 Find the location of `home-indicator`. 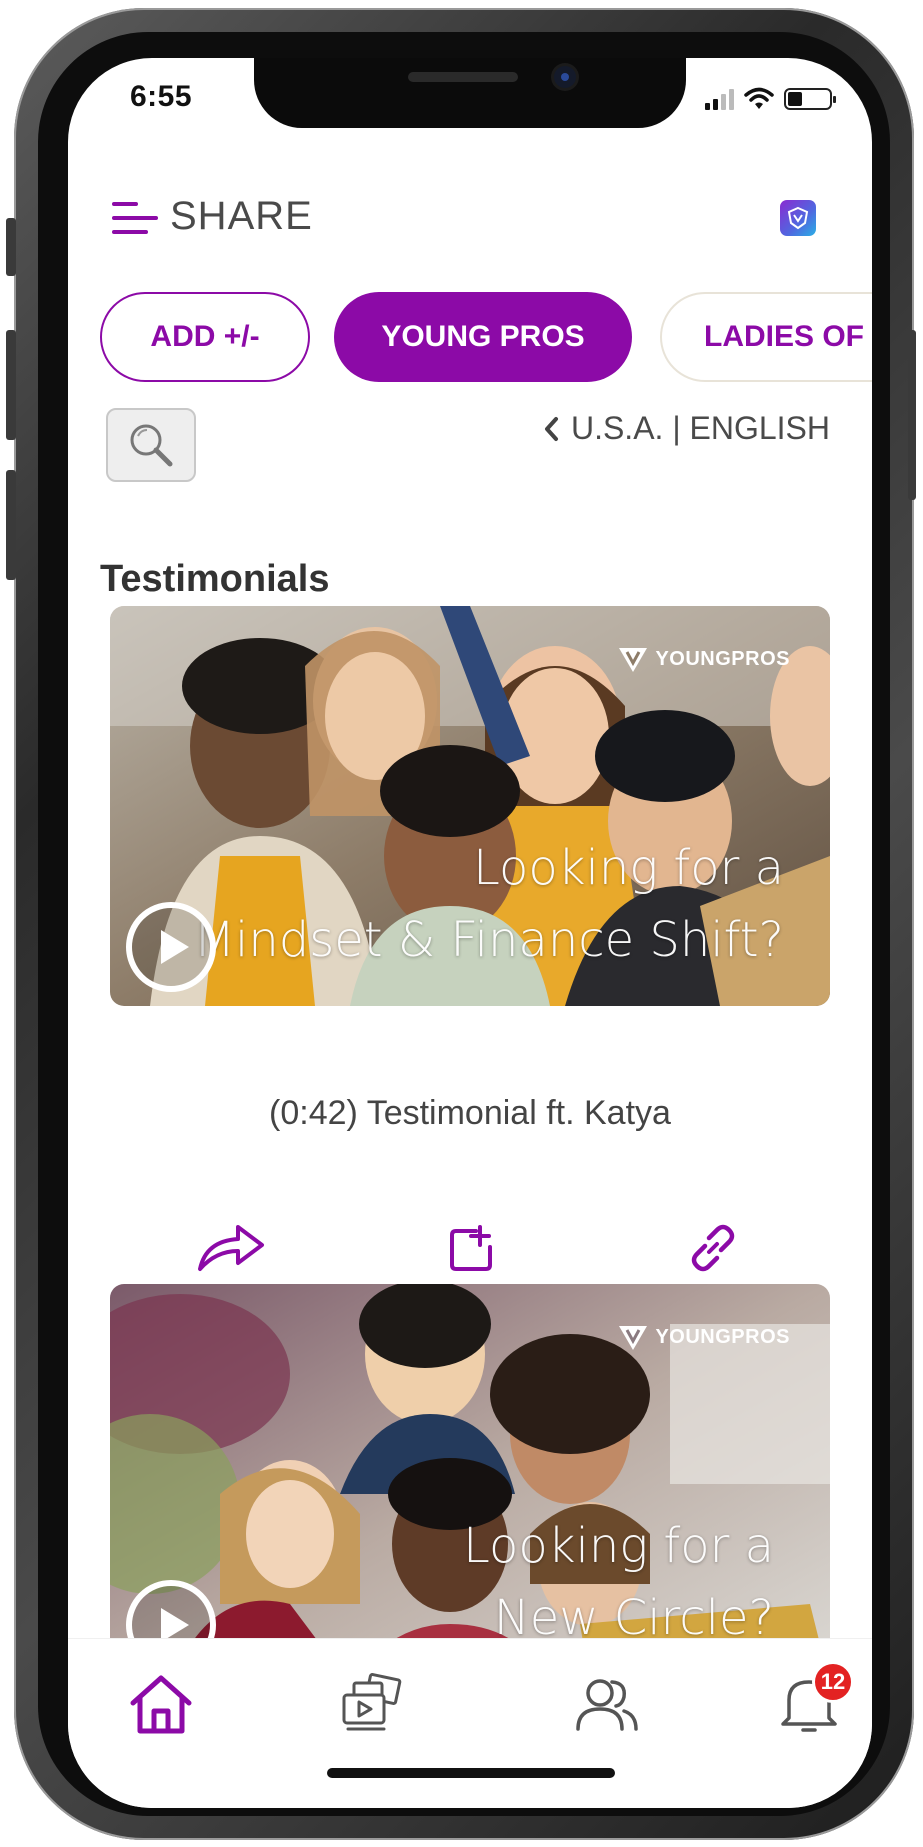

home-indicator is located at coordinates (471, 1773).